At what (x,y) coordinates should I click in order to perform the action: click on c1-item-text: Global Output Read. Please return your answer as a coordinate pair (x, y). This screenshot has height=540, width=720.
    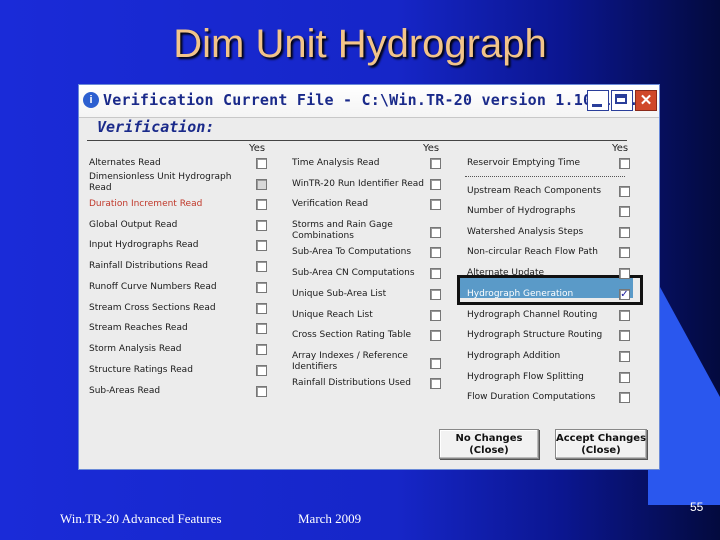
    Looking at the image, I should click on (133, 225).